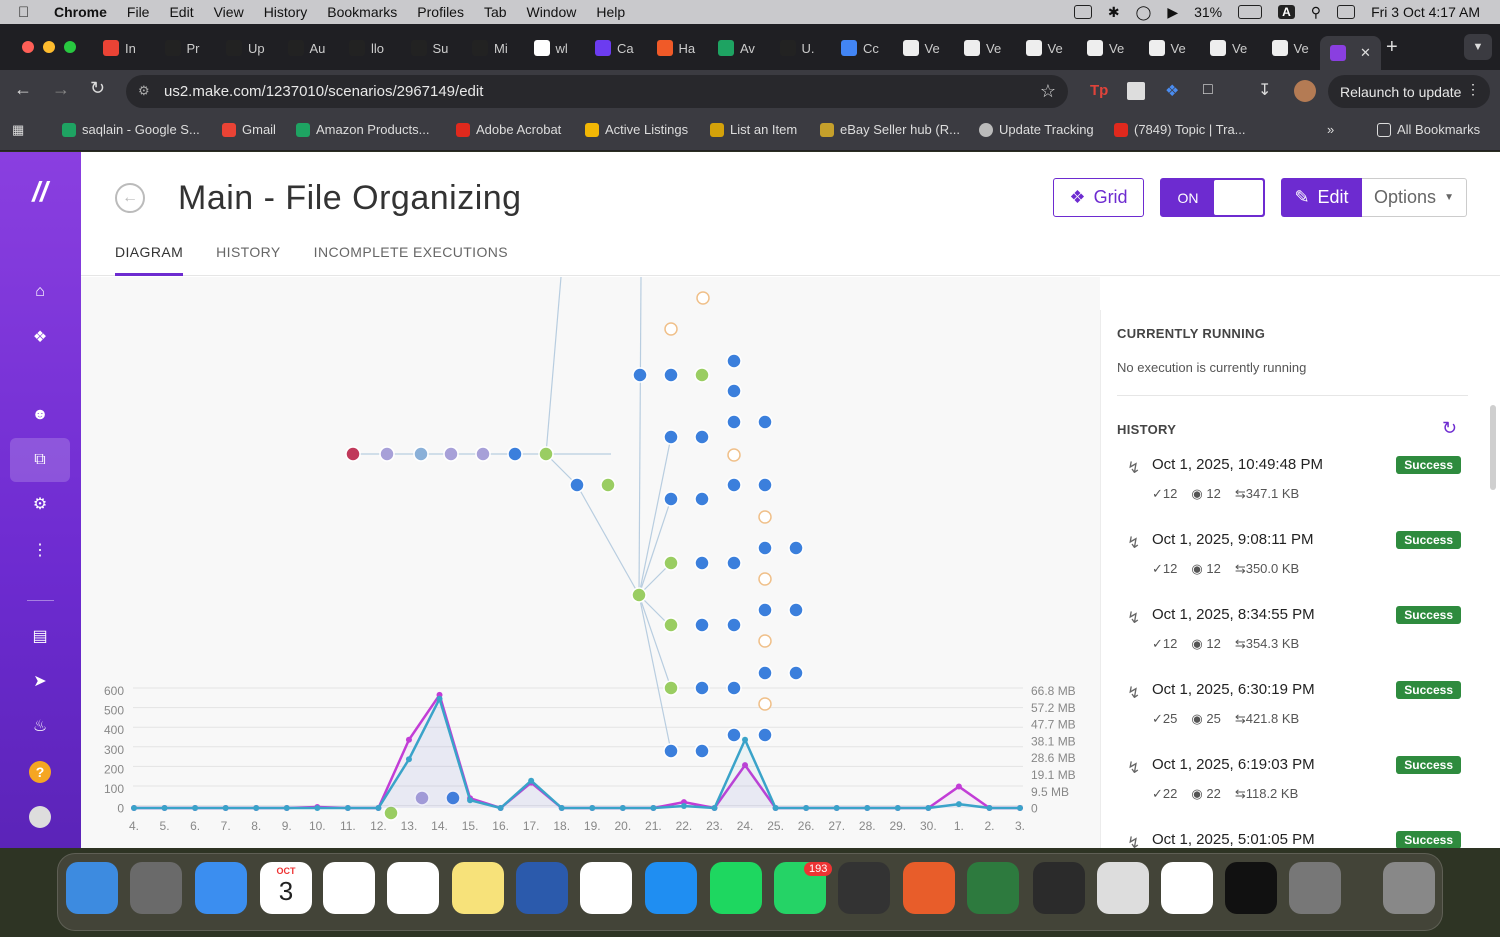  I want to click on system-settings-icon, so click(1315, 888).